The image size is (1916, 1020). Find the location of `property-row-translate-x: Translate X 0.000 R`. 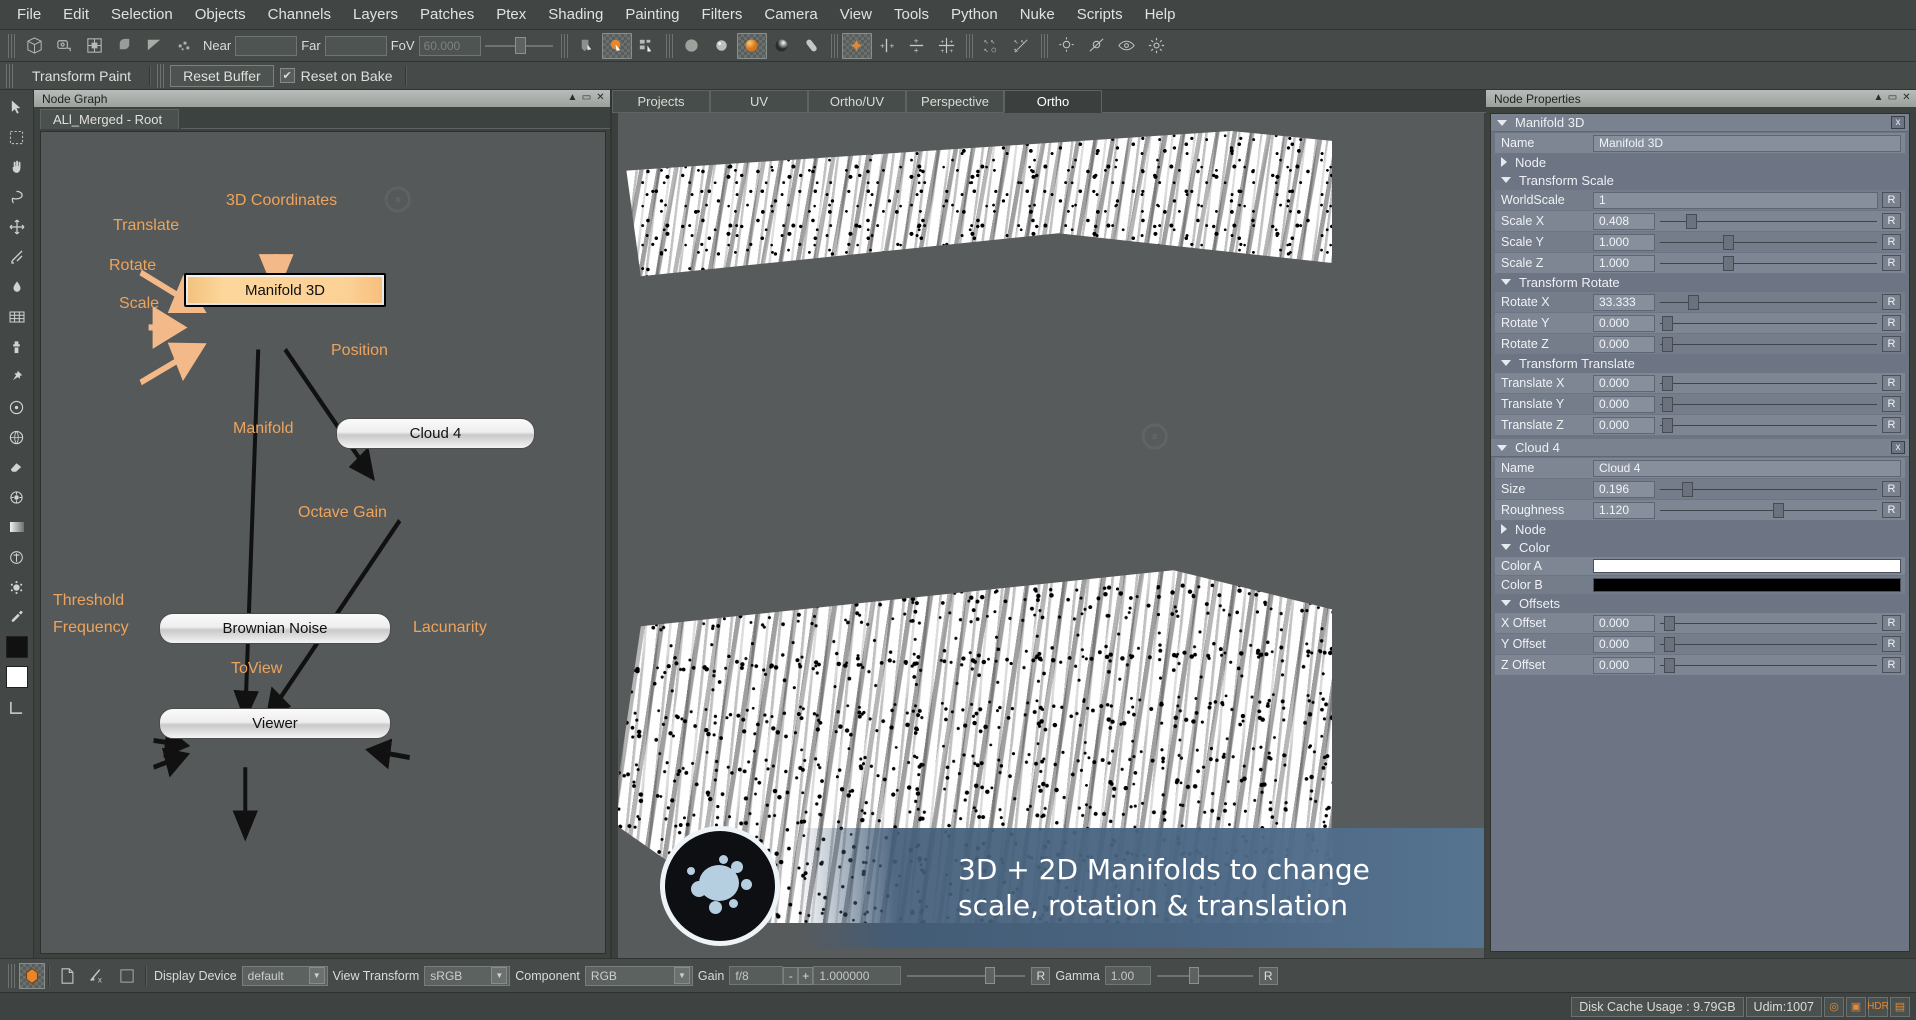

property-row-translate-x: Translate X 0.000 R is located at coordinates (1700, 383).